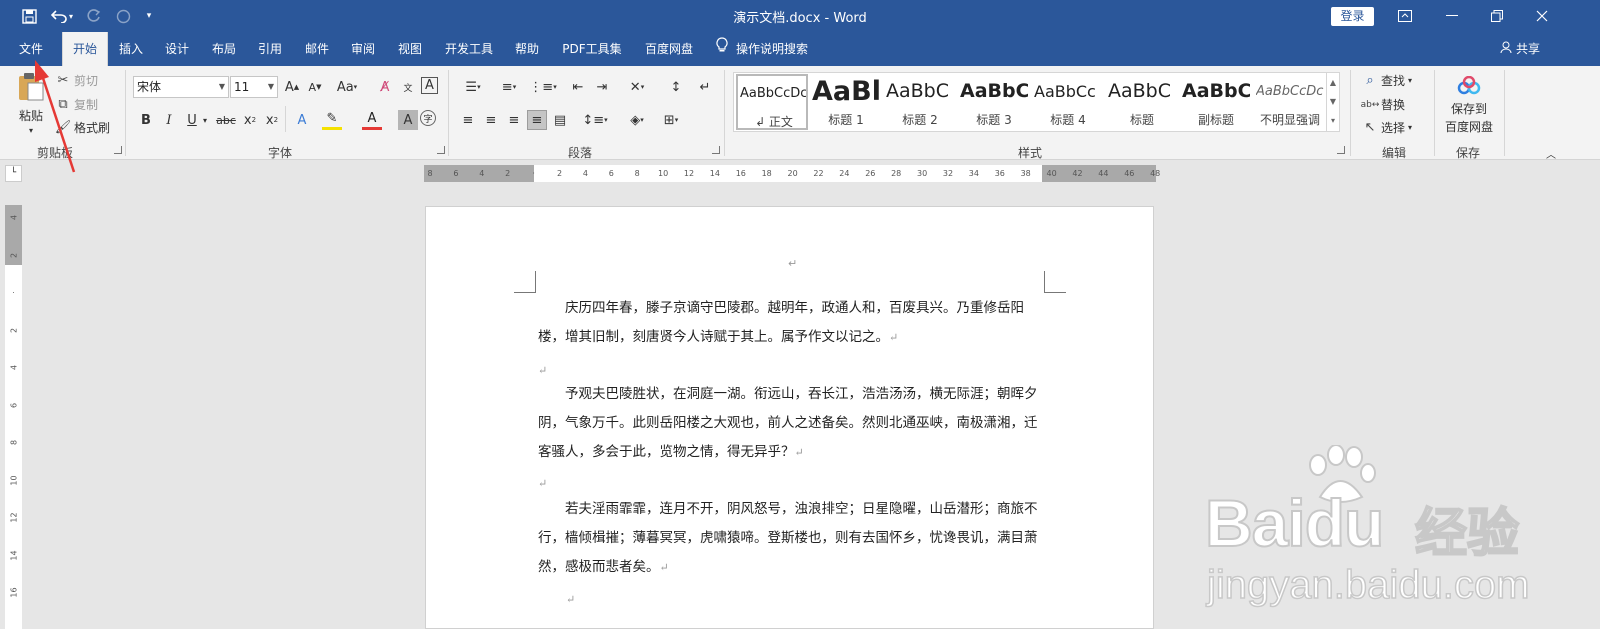  Describe the element at coordinates (428, 118) in the screenshot. I see `enclose-characters-icon: 字` at that location.